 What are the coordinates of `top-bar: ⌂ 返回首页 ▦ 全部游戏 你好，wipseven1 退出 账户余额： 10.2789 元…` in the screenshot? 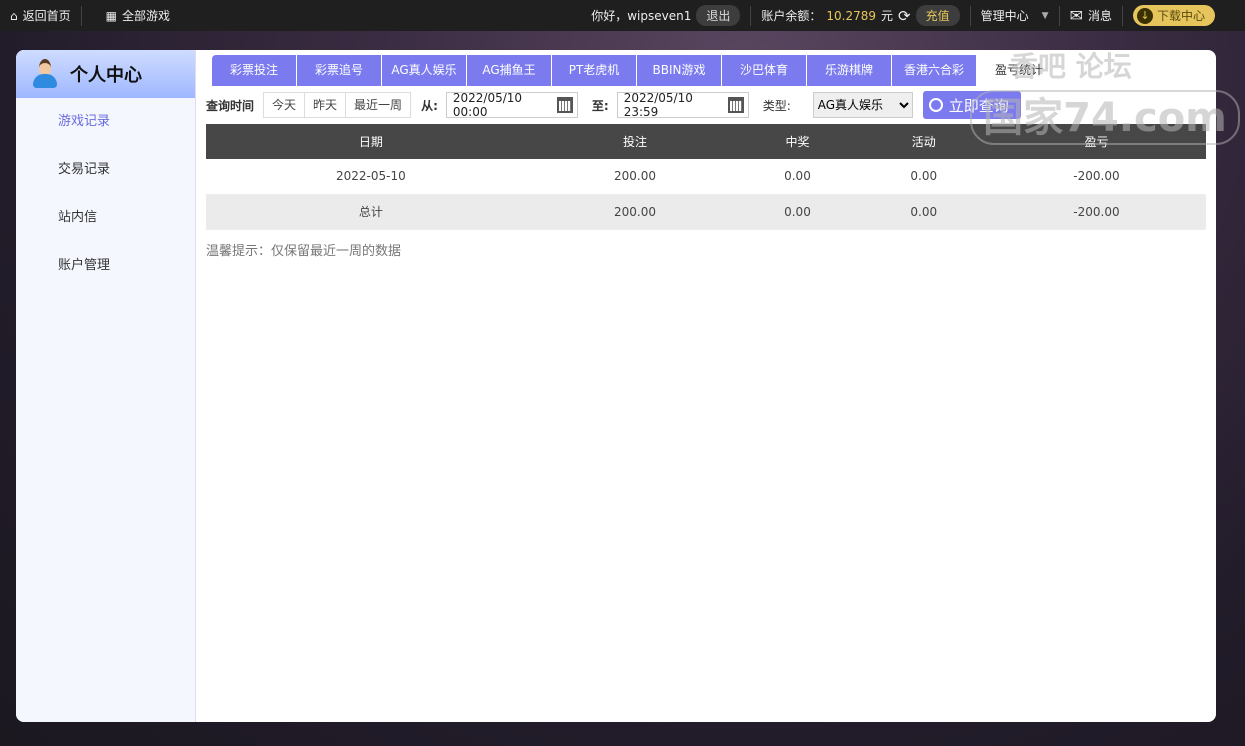 It's located at (622, 15).